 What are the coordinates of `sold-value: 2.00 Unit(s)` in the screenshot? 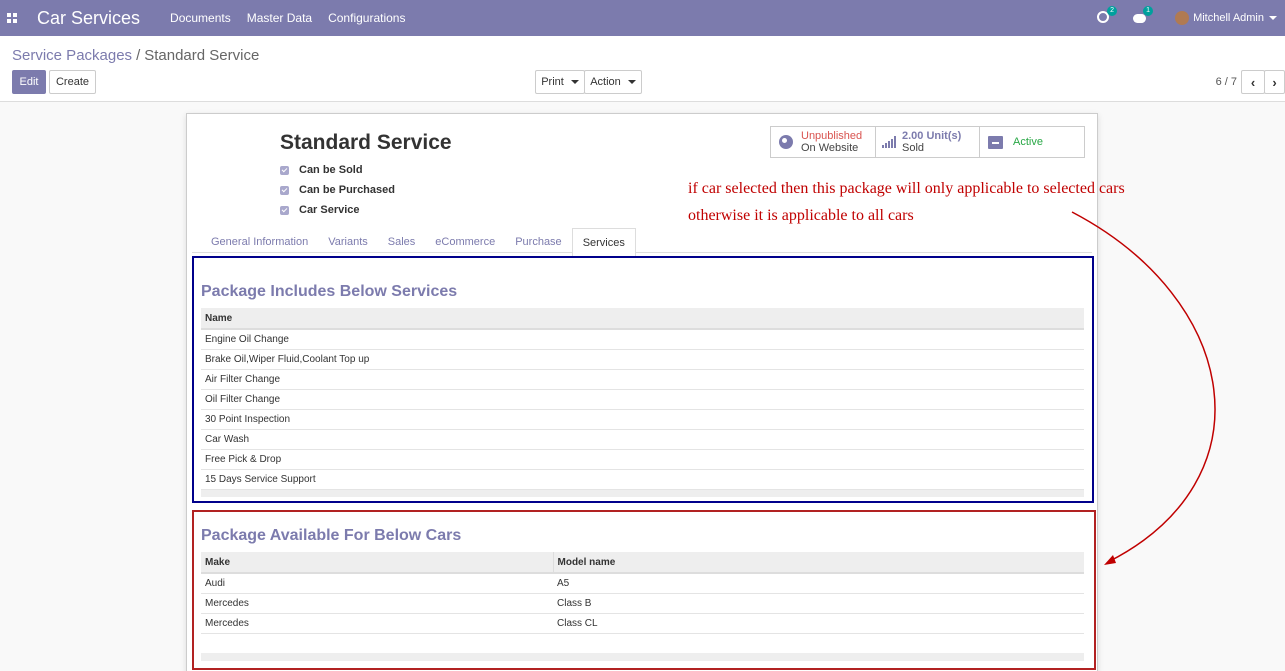 It's located at (932, 136).